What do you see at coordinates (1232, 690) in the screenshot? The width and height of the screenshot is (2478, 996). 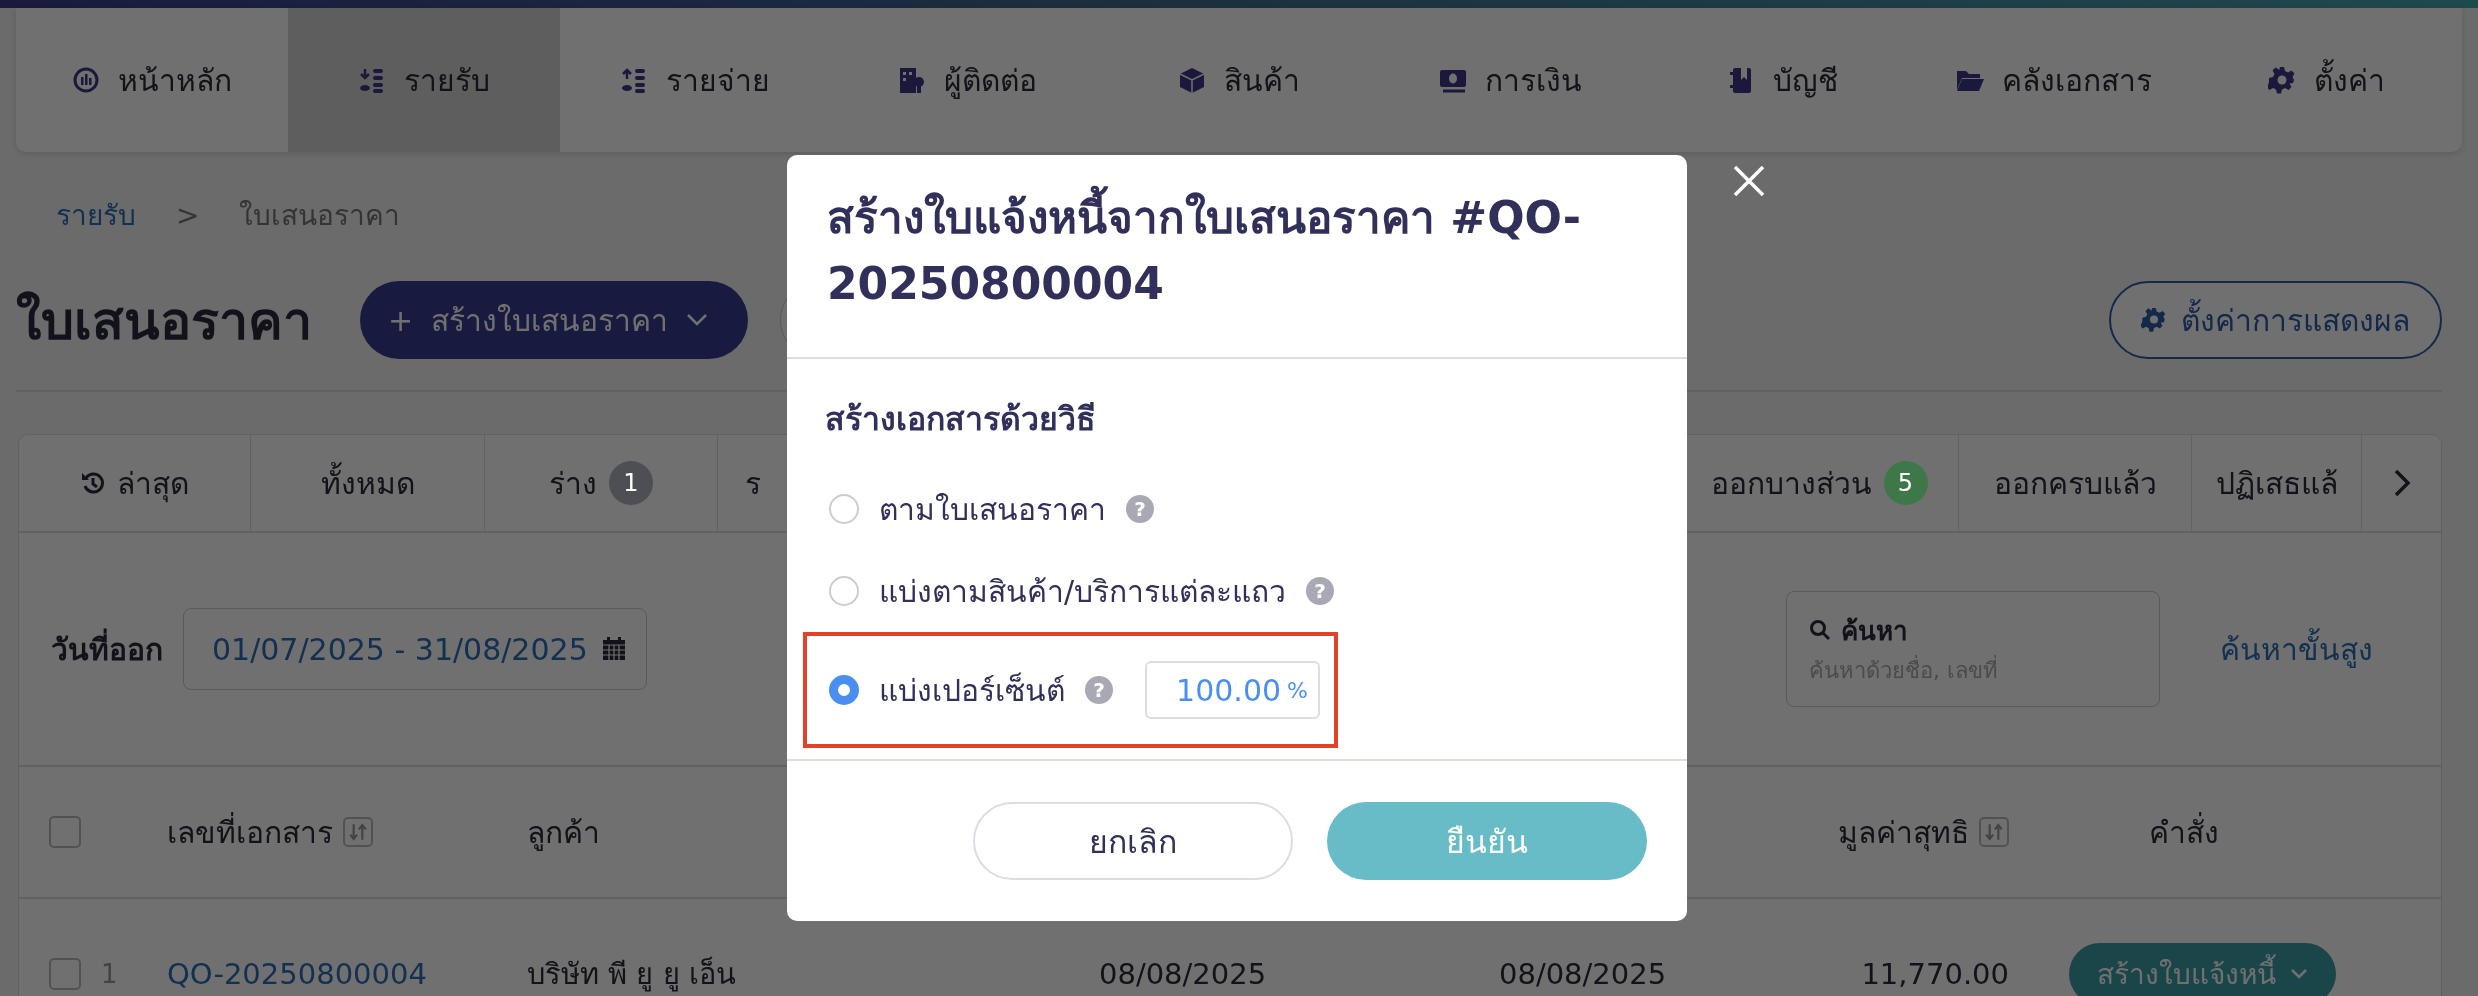 I see `percent-field: 100.00 %` at bounding box center [1232, 690].